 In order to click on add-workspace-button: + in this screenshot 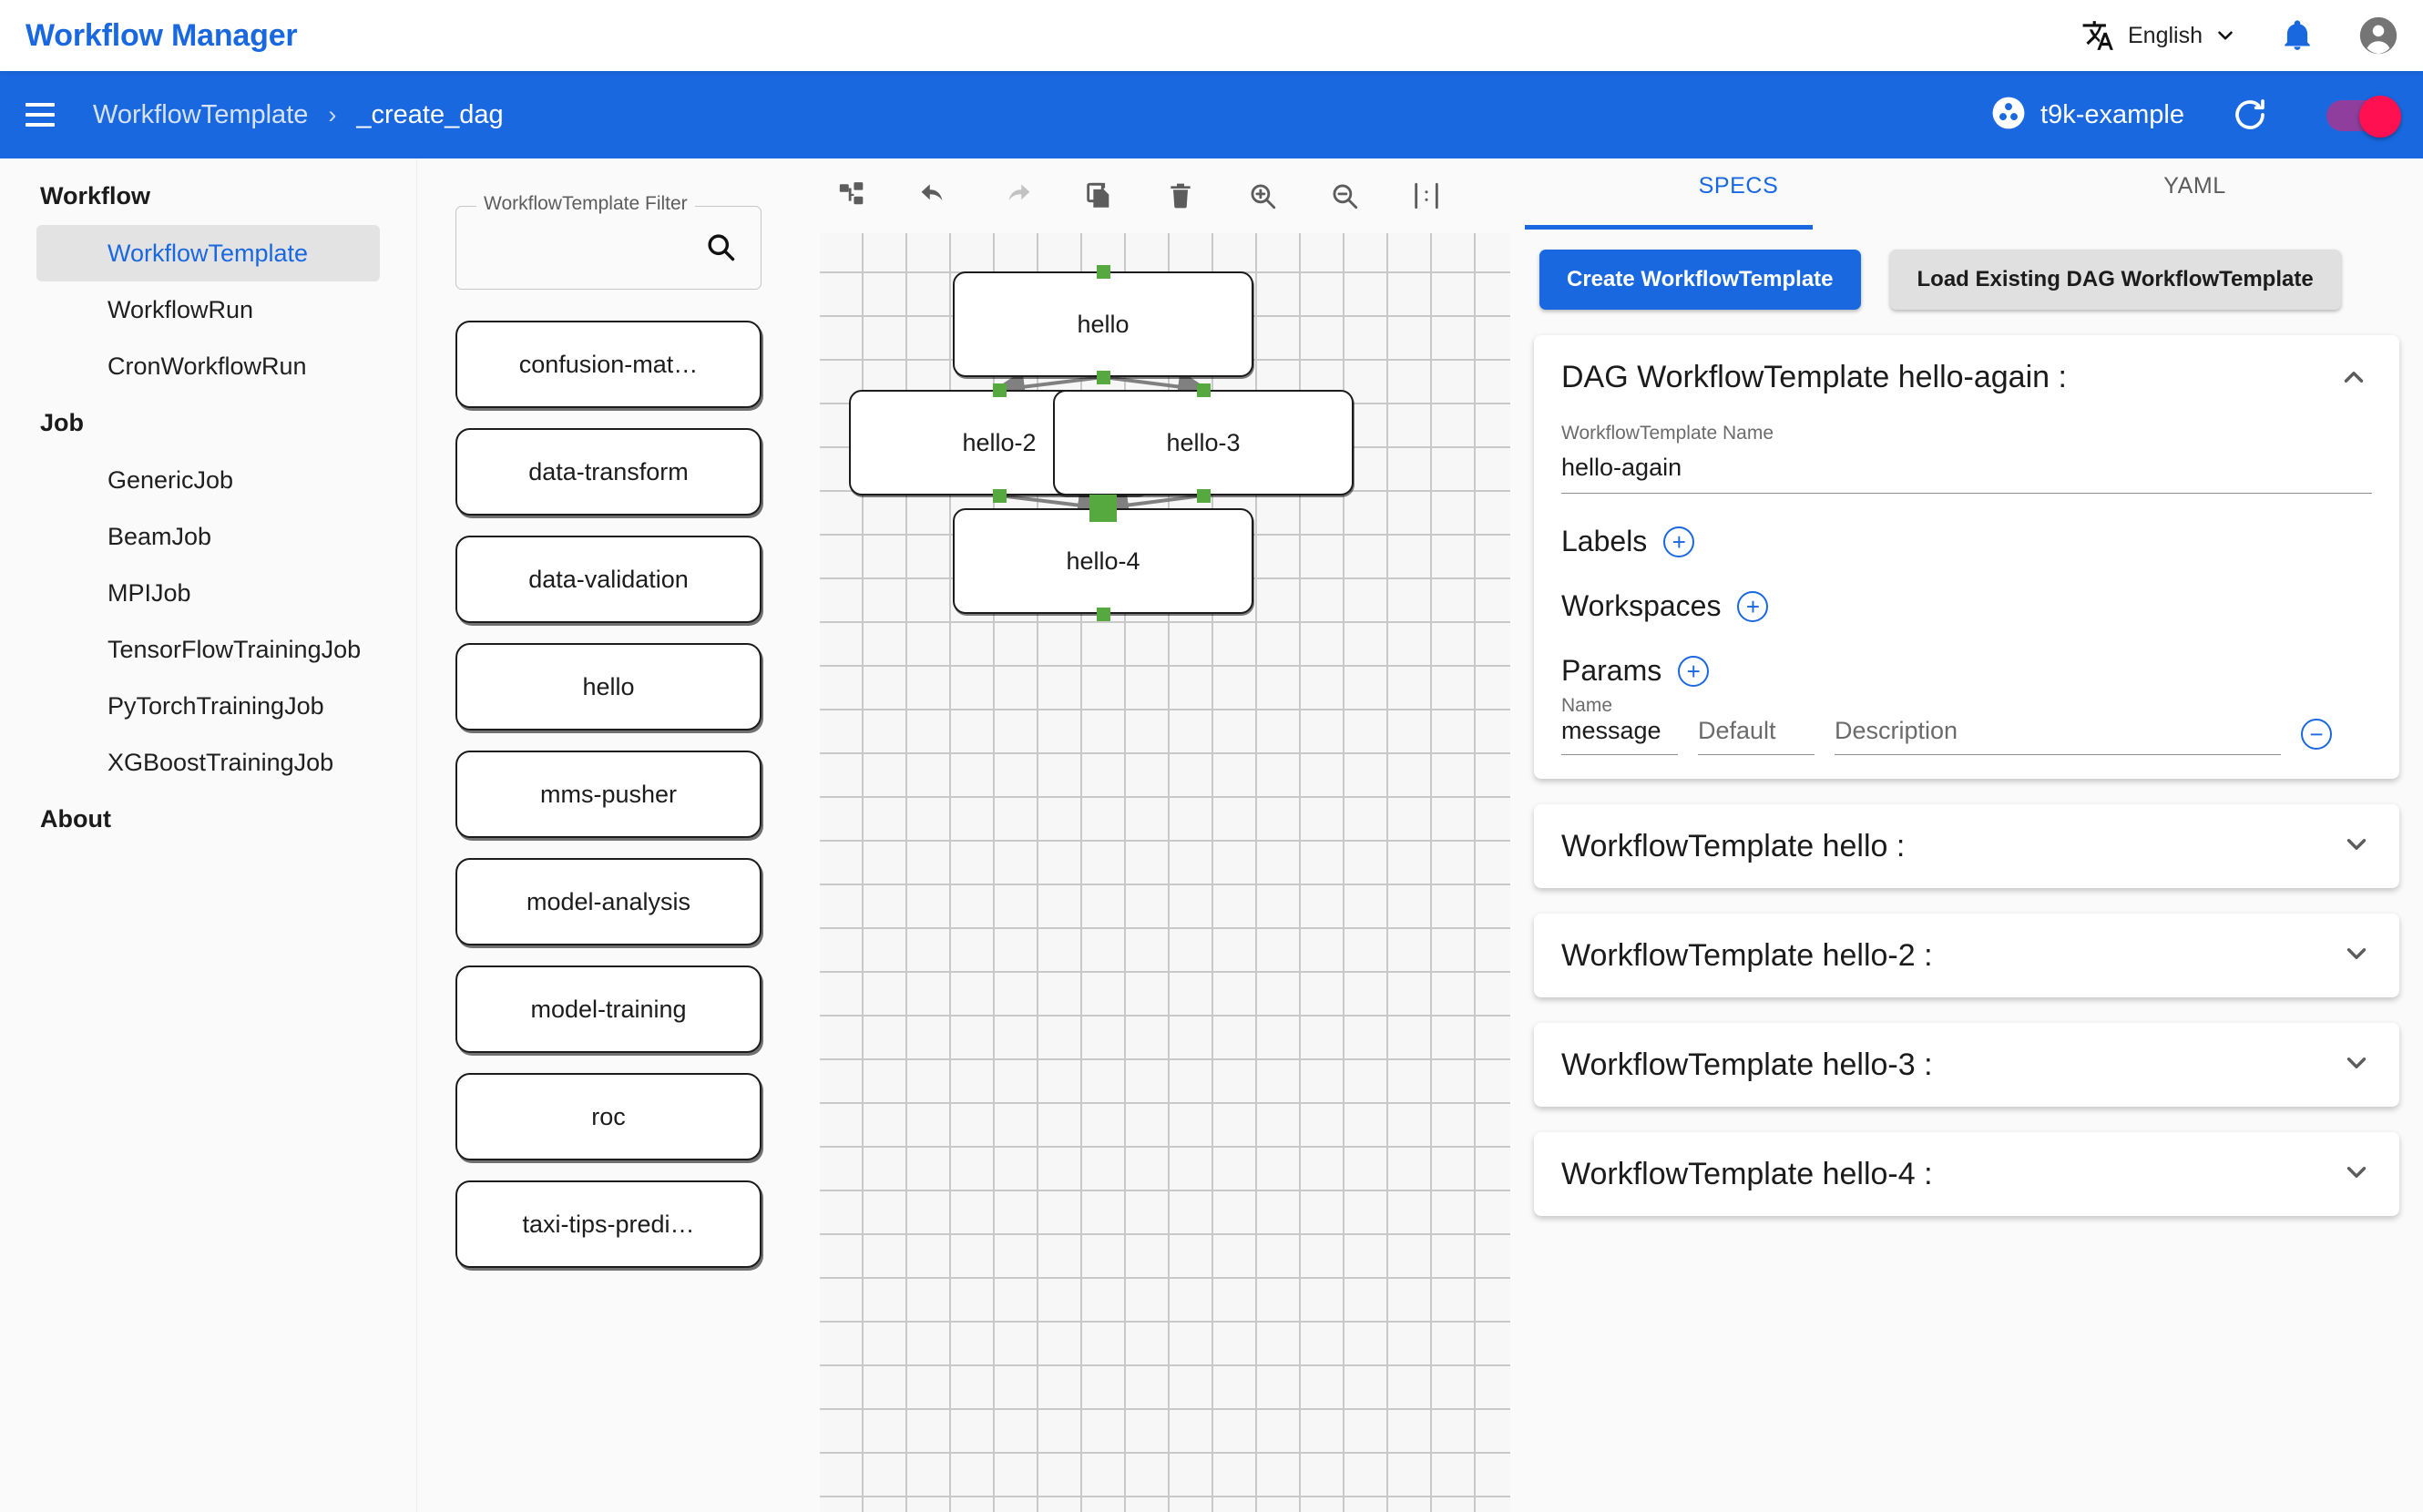, I will do `click(1753, 606)`.